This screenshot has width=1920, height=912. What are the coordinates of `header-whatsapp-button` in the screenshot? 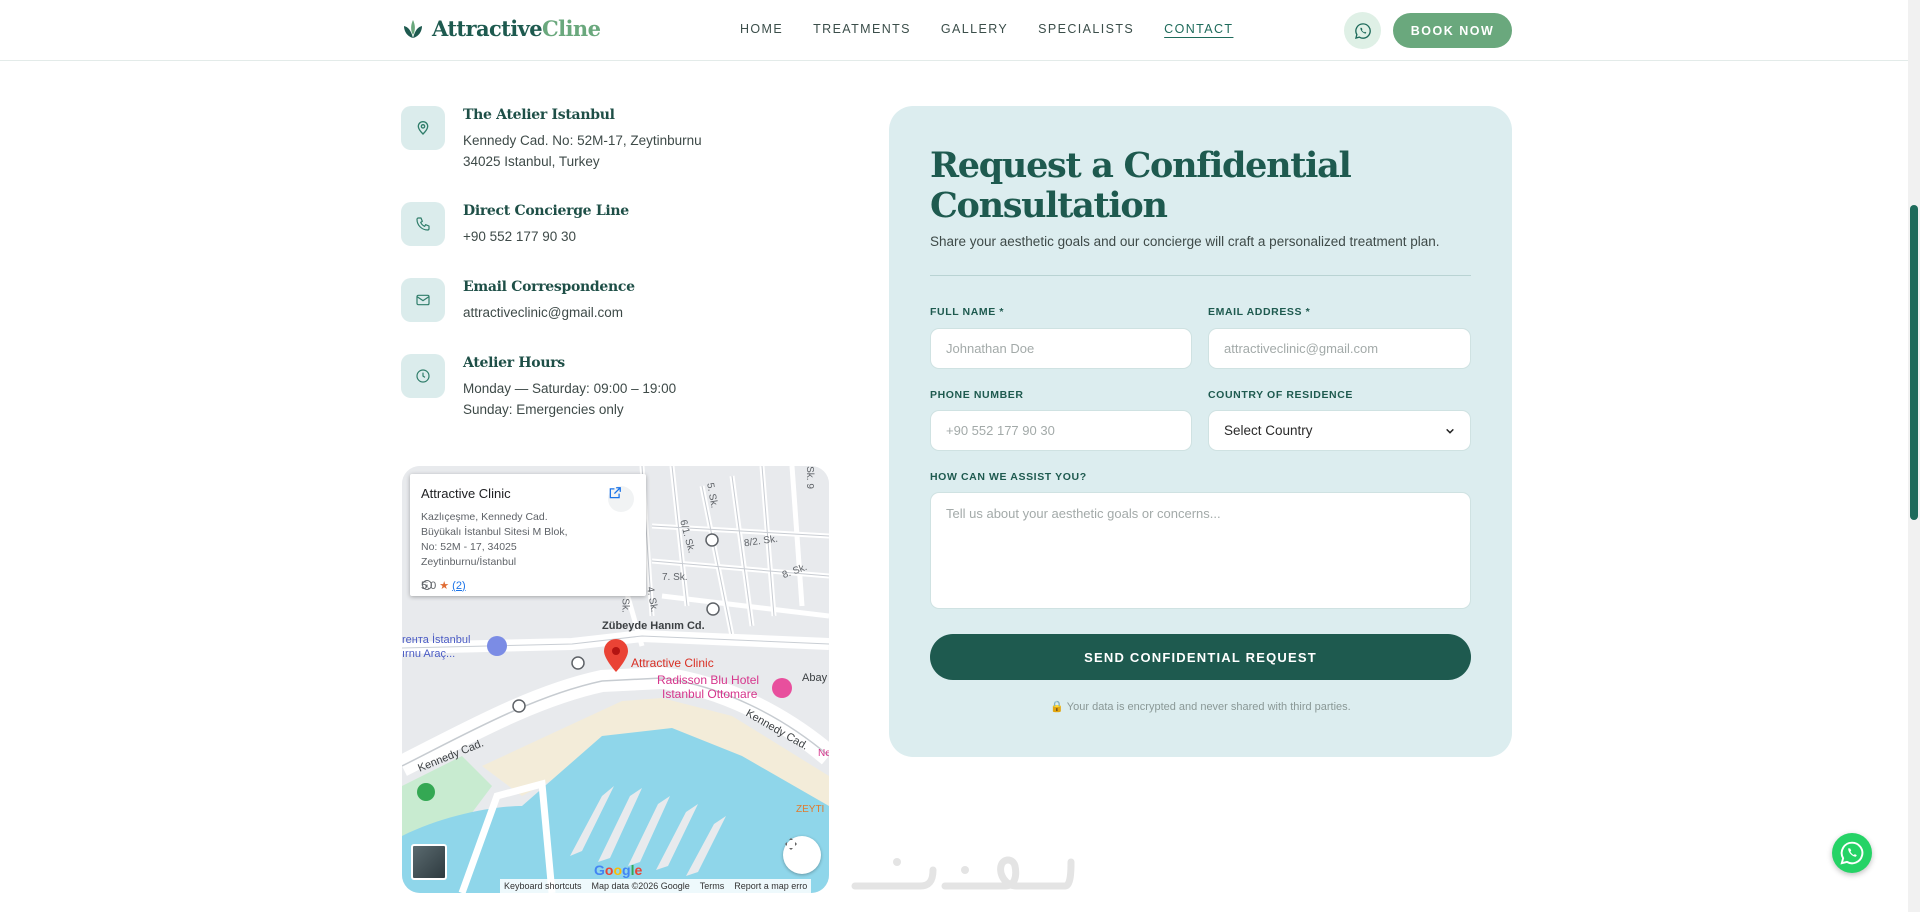 It's located at (1362, 30).